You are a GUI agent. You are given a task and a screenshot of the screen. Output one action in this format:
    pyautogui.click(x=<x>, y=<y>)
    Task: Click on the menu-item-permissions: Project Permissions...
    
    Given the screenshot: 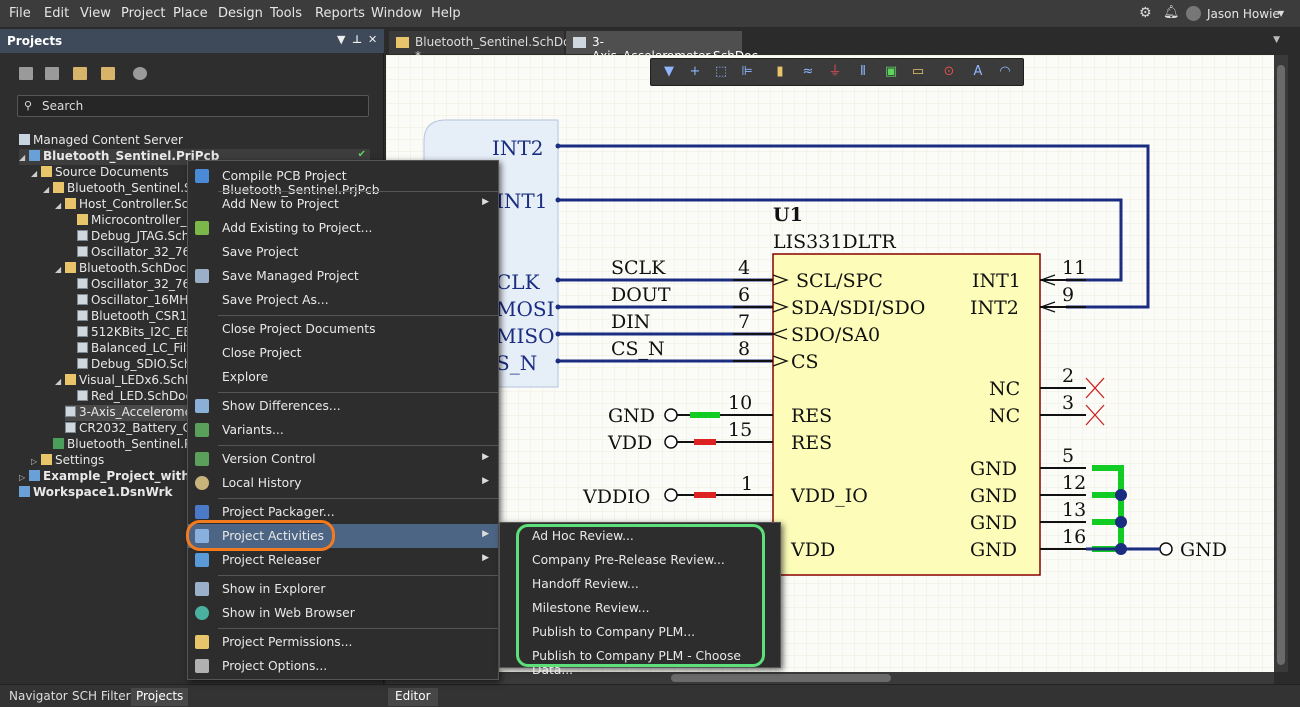 What is the action you would take?
    pyautogui.click(x=343, y=642)
    